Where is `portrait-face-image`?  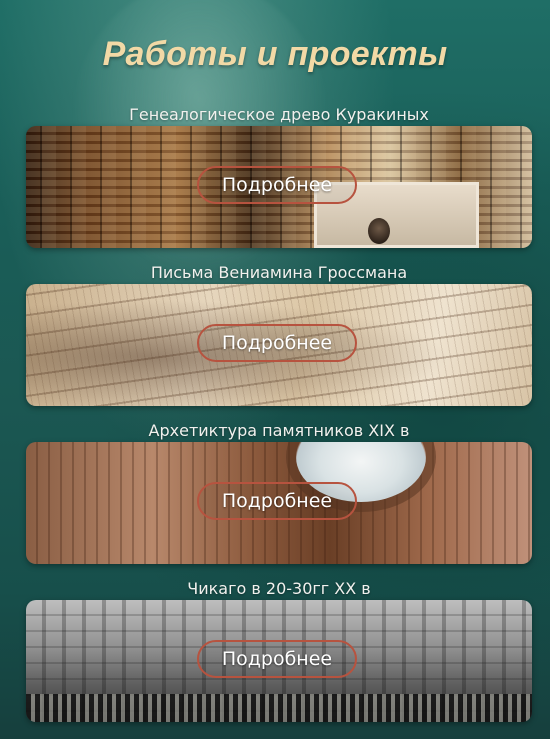
portrait-face-image is located at coordinates (379, 231).